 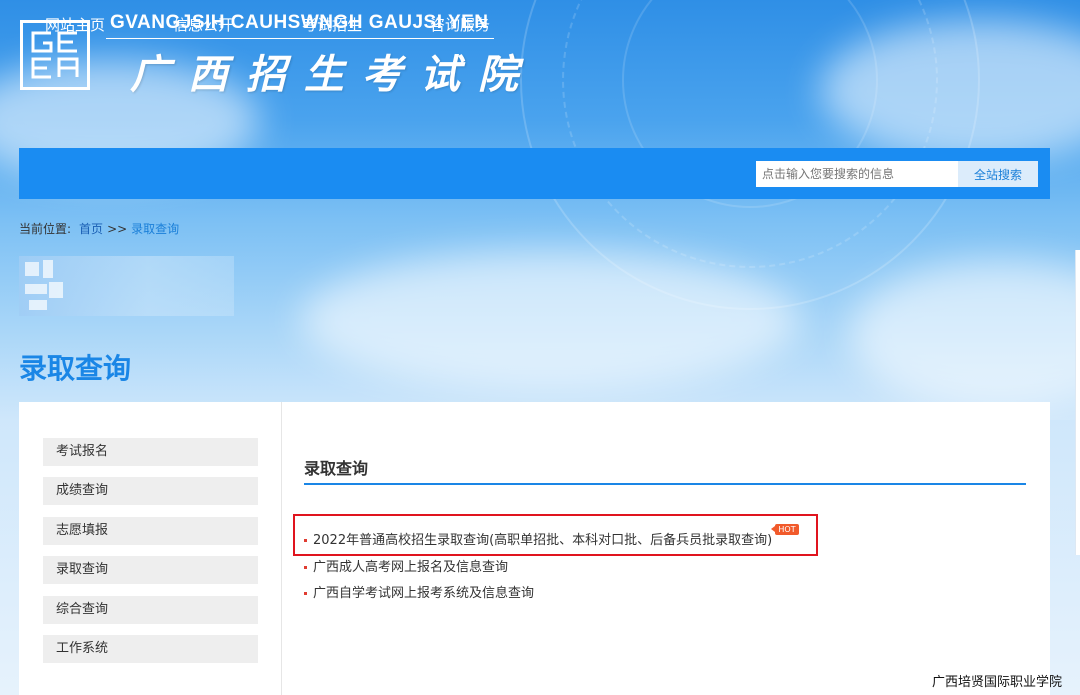 I want to click on breadcrumb: 当前位置: 首页 >> 录取查询, so click(x=99, y=228).